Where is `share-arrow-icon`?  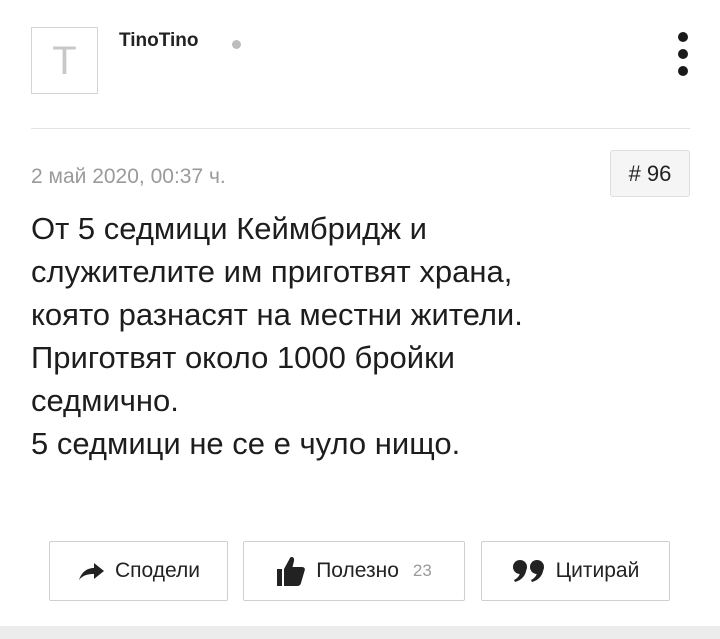
share-arrow-icon is located at coordinates (91, 571).